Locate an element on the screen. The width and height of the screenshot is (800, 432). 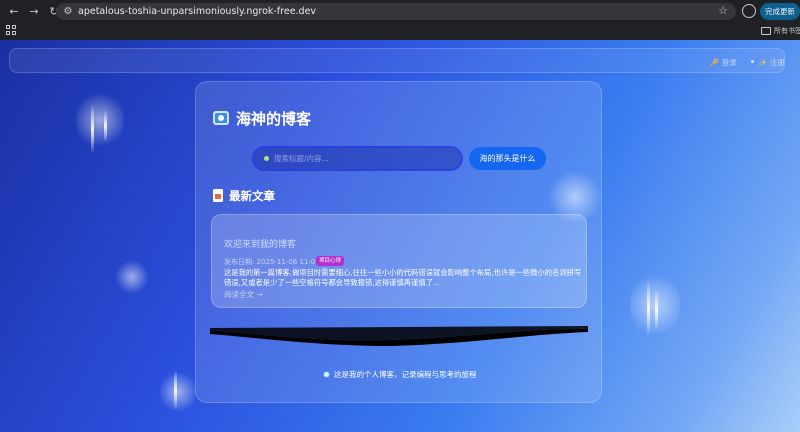
folder-icon is located at coordinates (766, 31).